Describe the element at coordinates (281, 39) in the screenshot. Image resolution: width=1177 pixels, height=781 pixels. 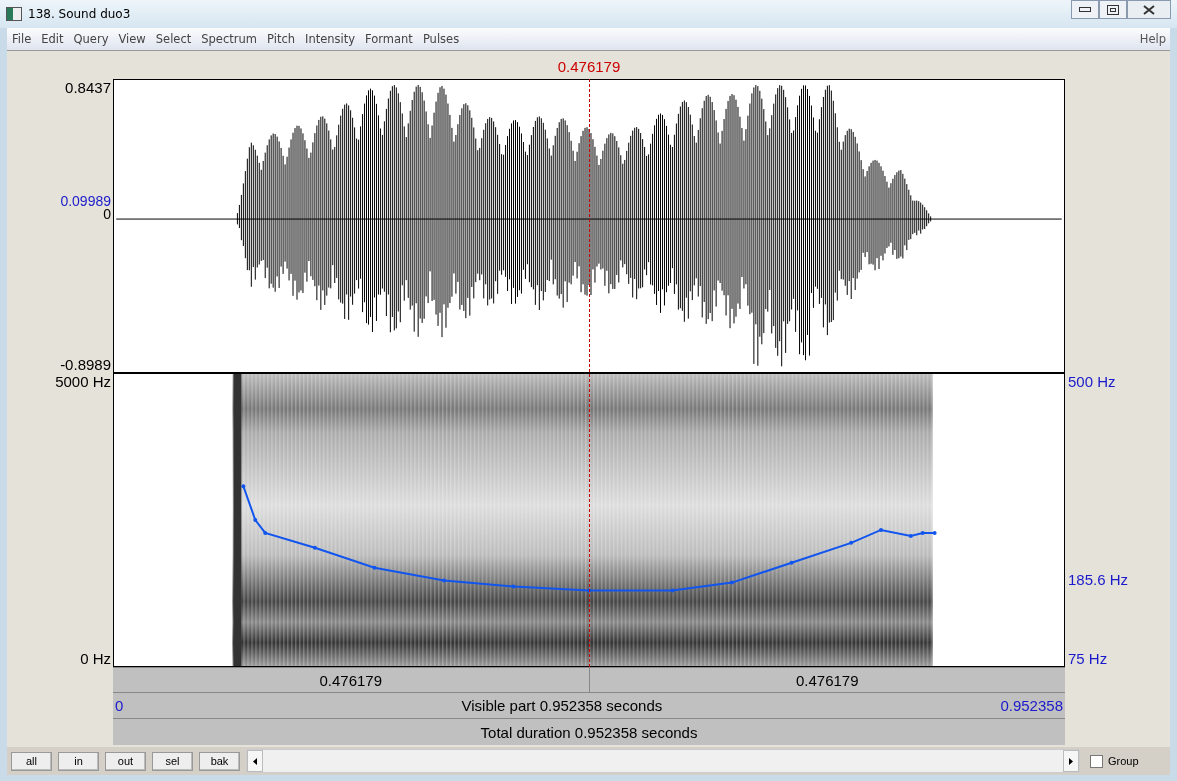
I see `menu-item: Pitch` at that location.